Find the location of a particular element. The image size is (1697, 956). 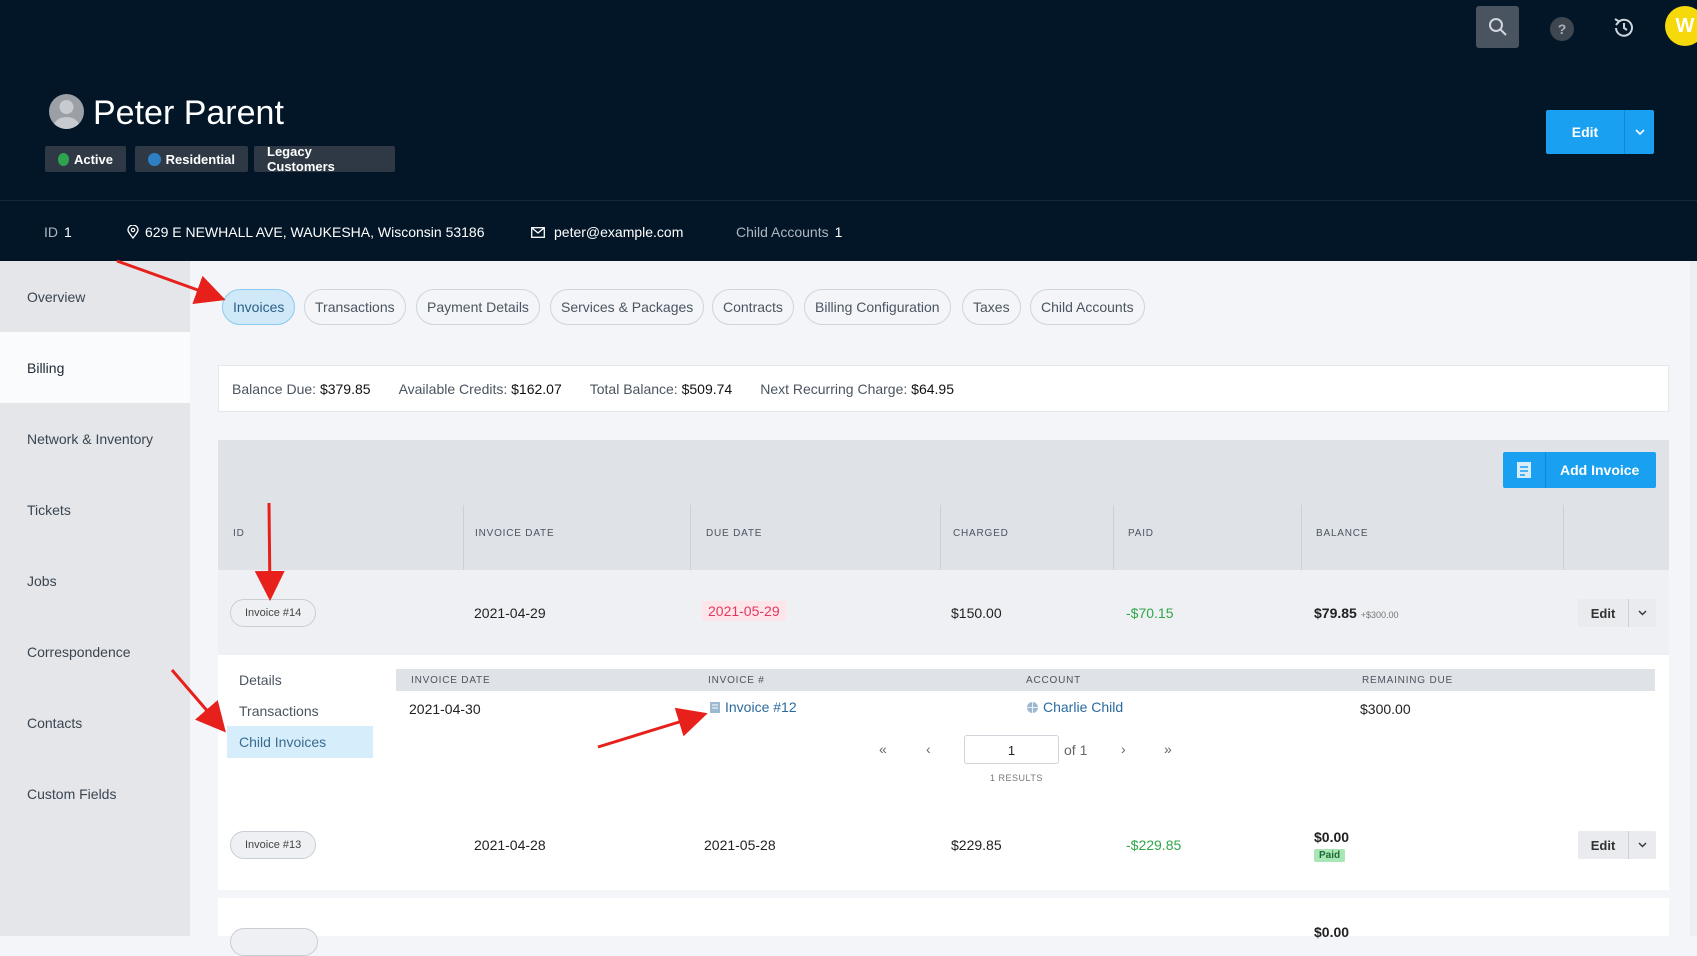

tag-label: Legacy Customers is located at coordinates (301, 159).